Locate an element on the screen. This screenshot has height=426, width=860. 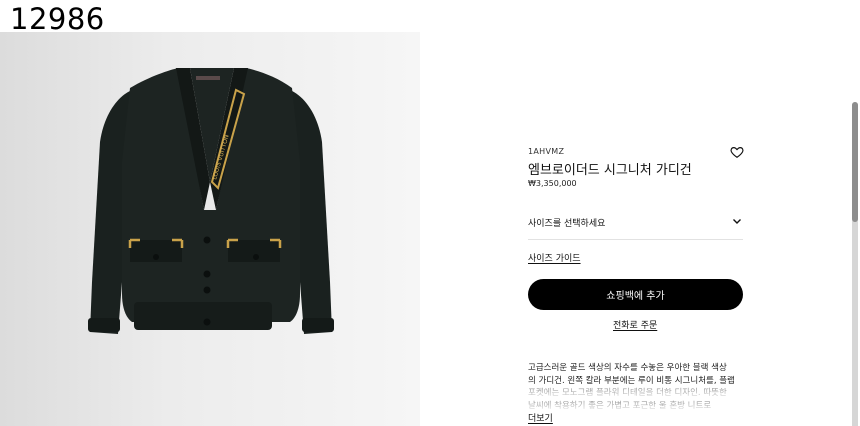
chevron-down-icon is located at coordinates (737, 221).